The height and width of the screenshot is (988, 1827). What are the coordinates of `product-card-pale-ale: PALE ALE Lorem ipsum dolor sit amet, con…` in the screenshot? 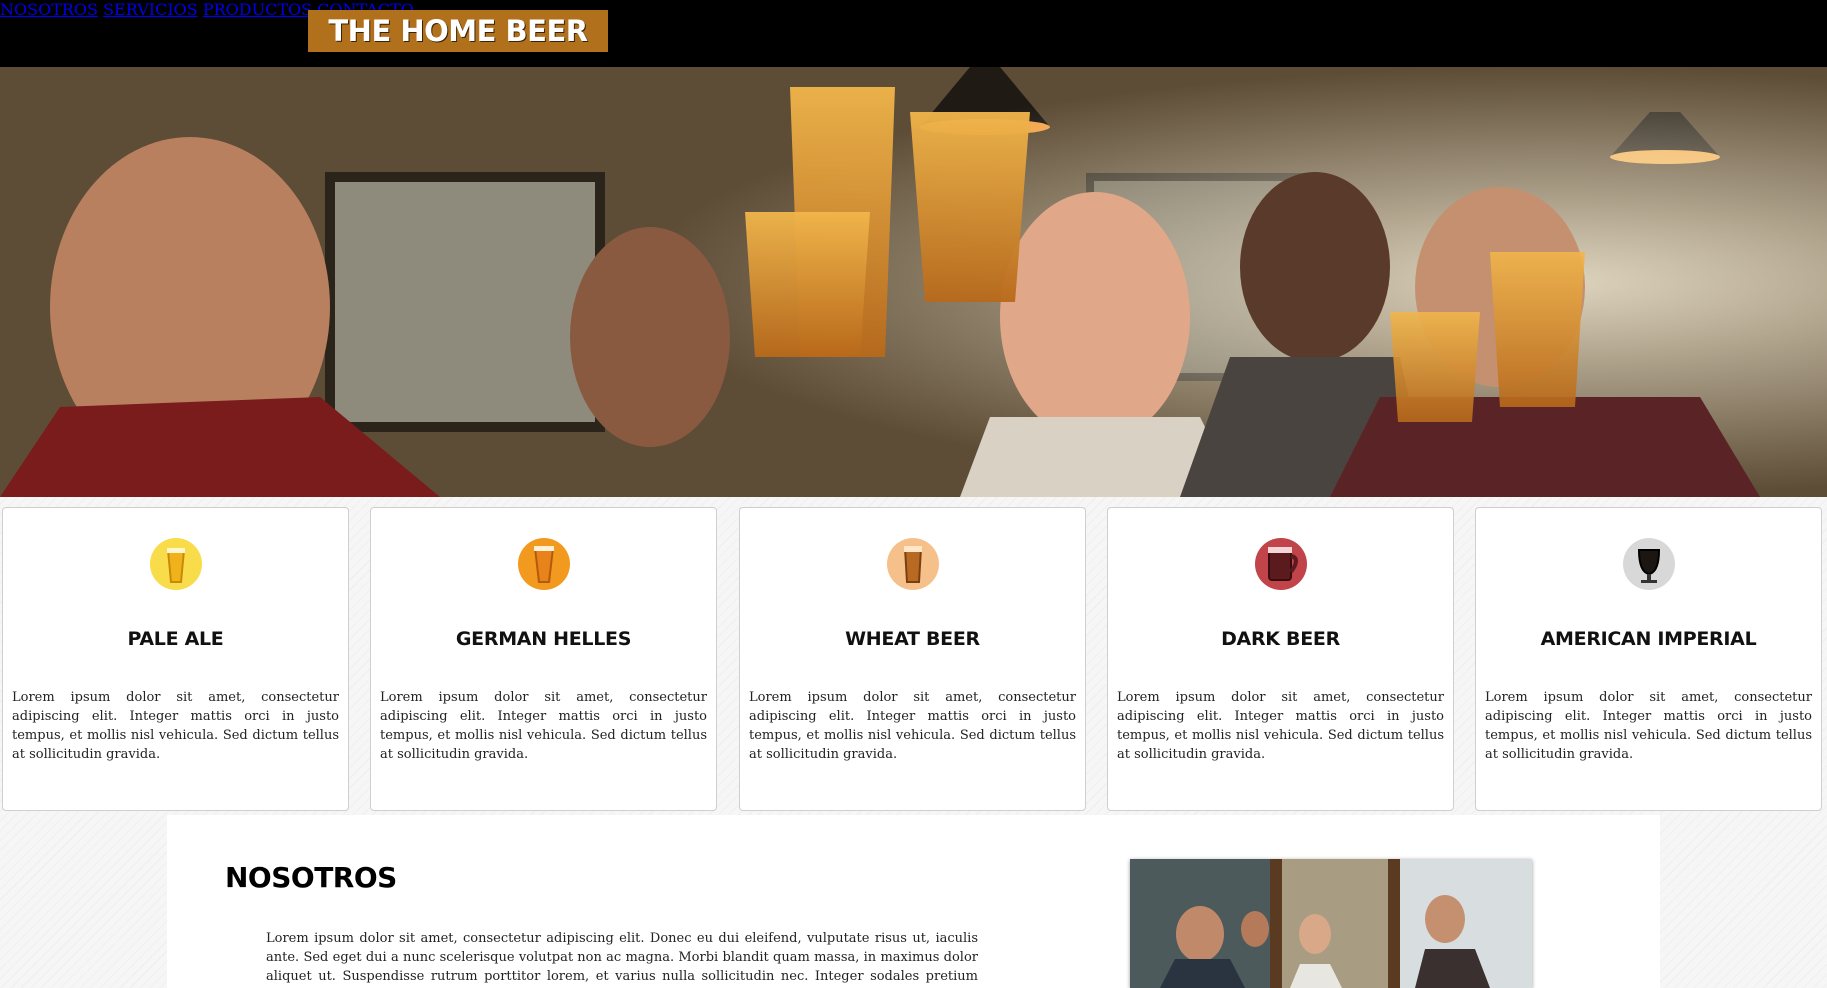 It's located at (175, 659).